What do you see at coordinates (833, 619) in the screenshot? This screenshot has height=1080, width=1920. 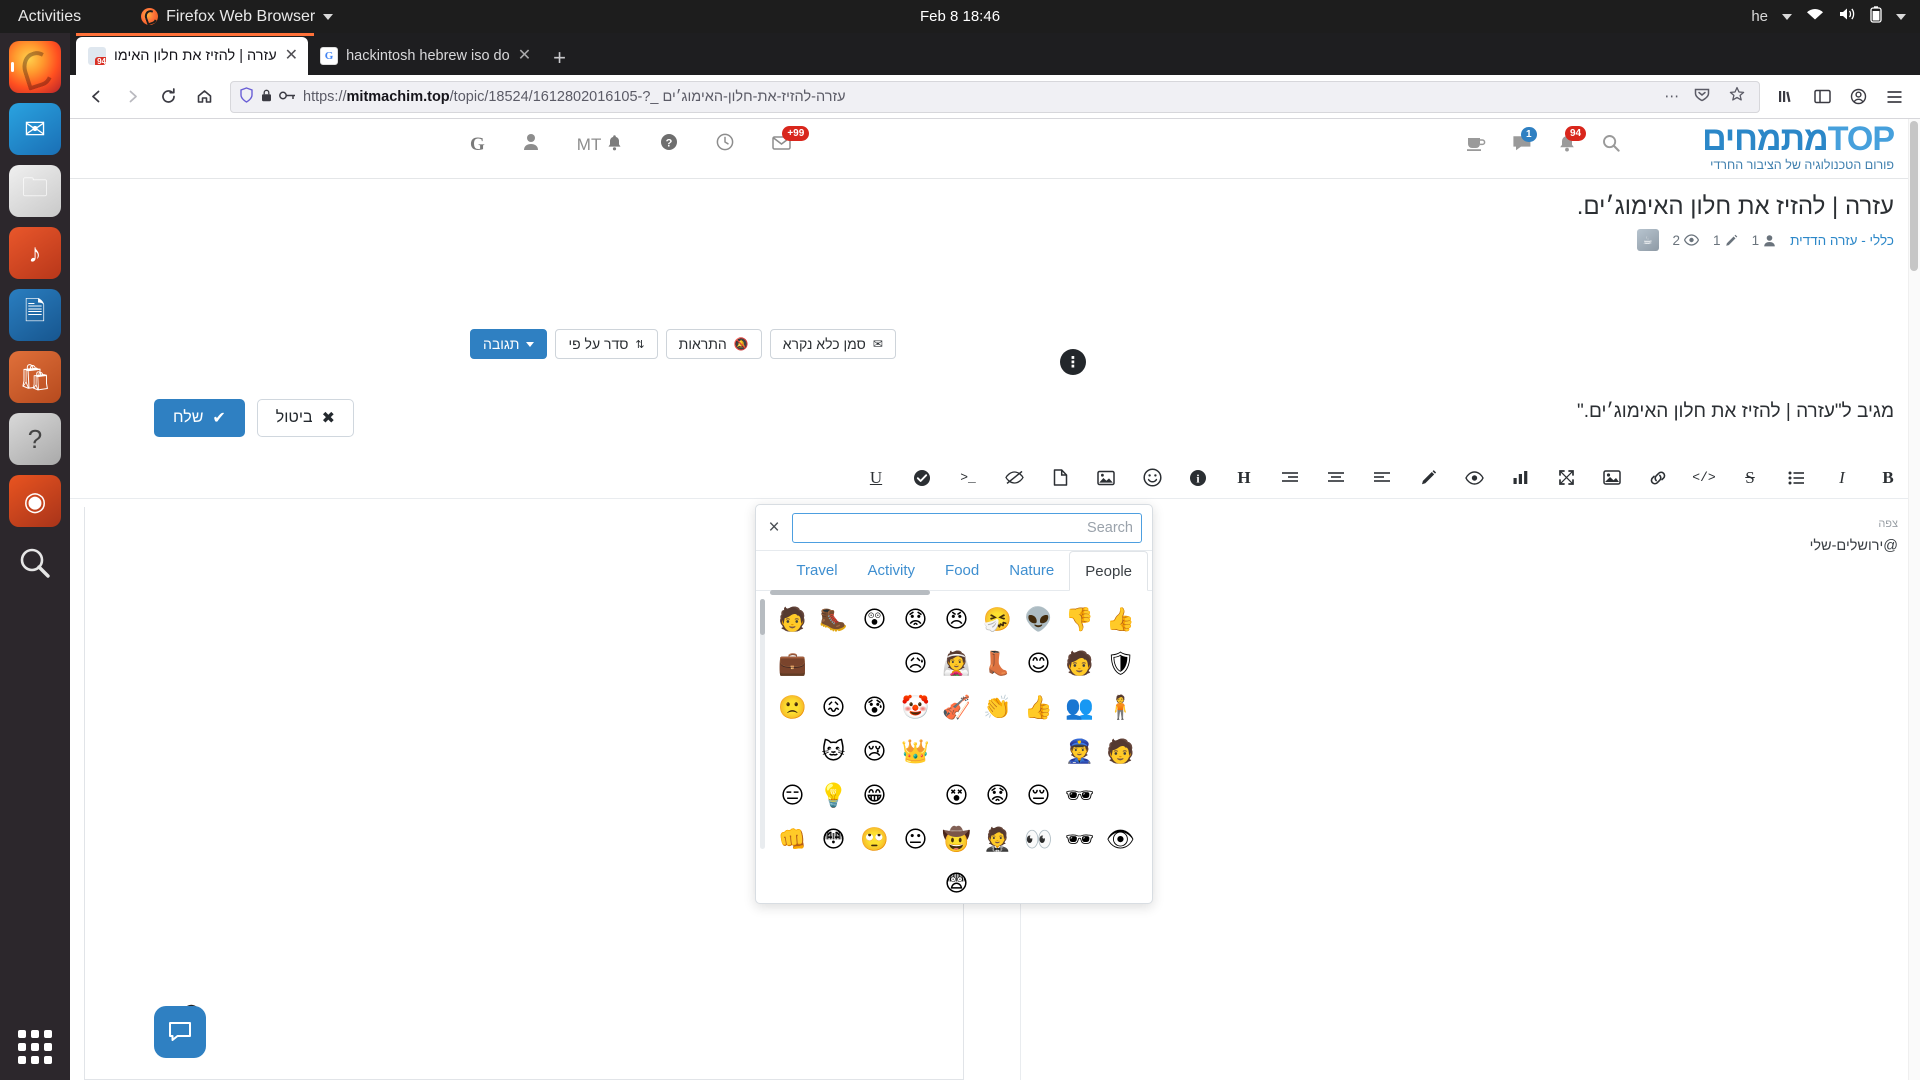 I see `emoji-cell: 🥾` at bounding box center [833, 619].